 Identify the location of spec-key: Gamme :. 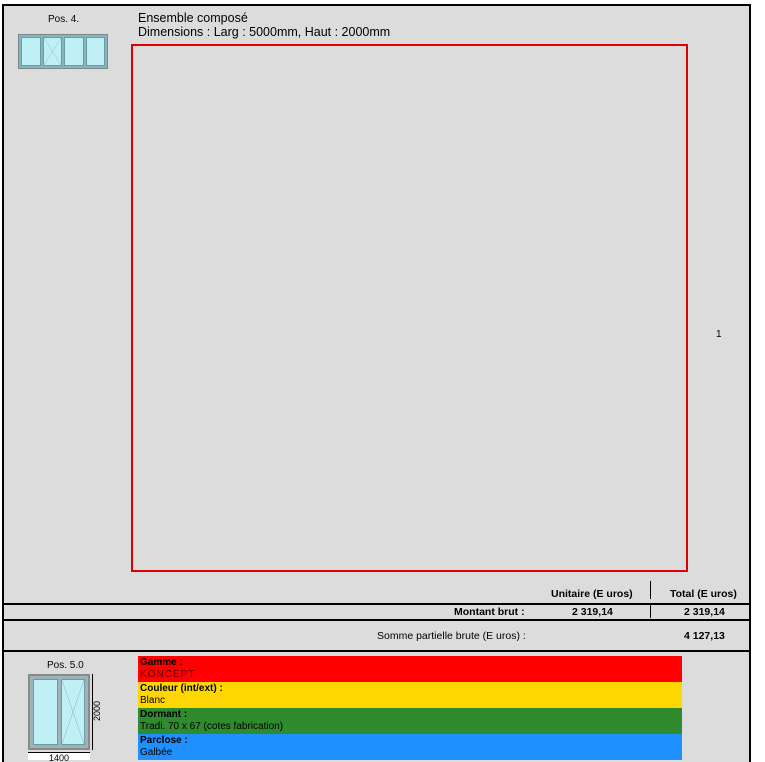
(161, 662).